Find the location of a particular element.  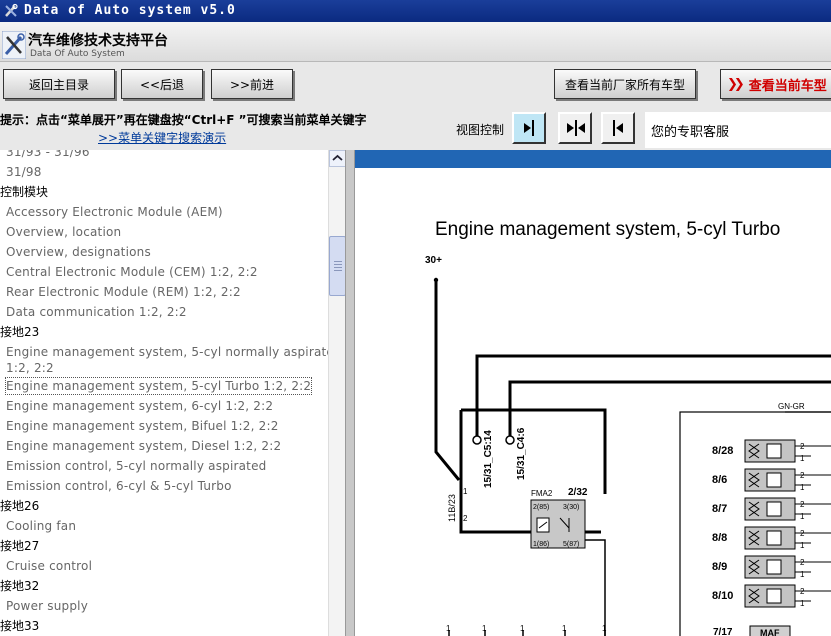

tree-item: 1:2, 2:2 is located at coordinates (30, 368).